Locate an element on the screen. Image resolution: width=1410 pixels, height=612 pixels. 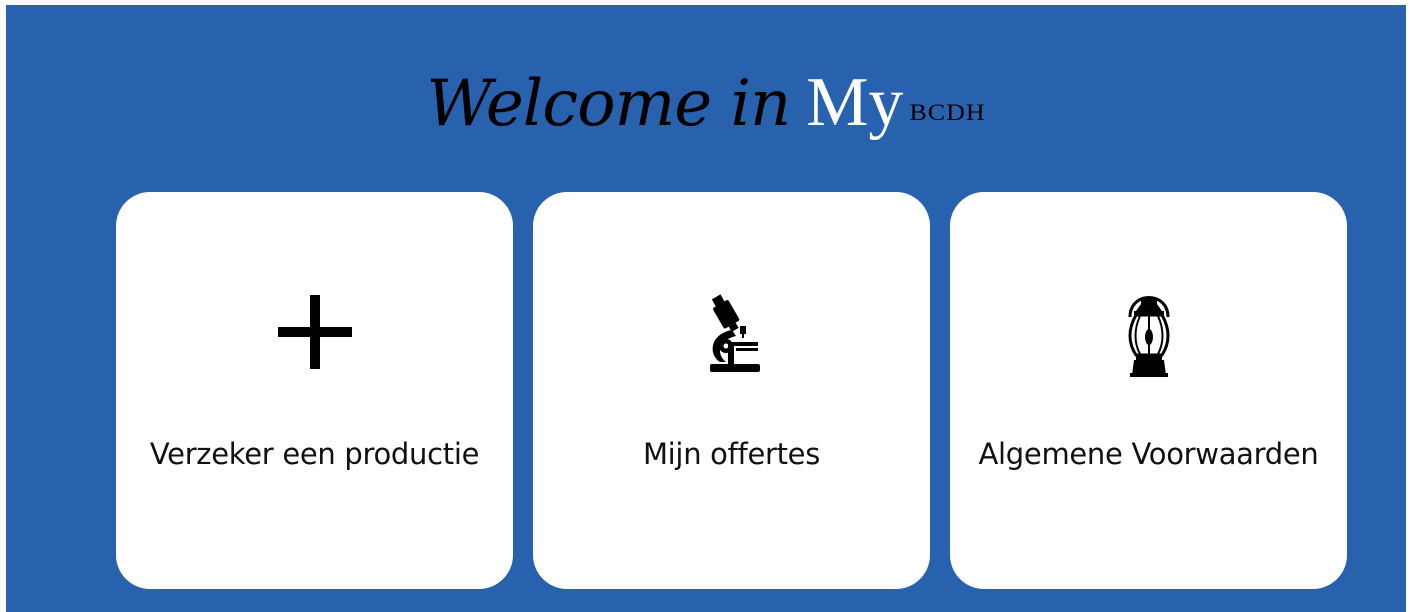
welcome-text: Welcome in is located at coordinates (608, 104).